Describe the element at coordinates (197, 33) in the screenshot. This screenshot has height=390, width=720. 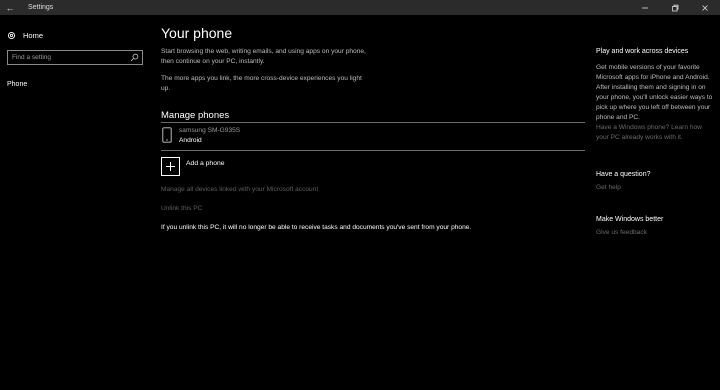
I see `page-title: Your phone` at that location.